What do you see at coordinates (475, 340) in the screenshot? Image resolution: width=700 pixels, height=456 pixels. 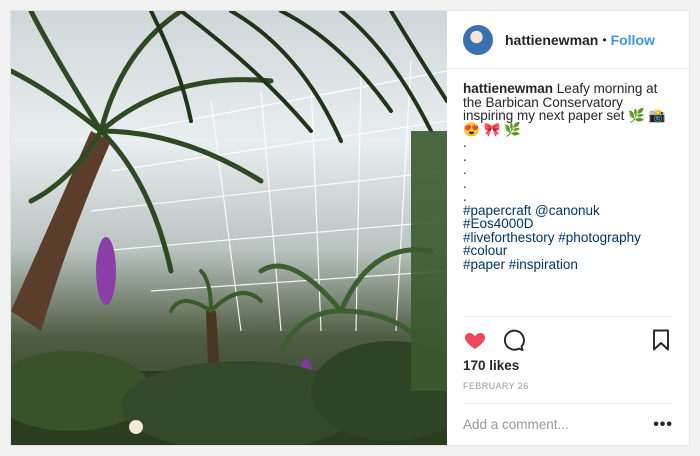 I see `heart-icon` at bounding box center [475, 340].